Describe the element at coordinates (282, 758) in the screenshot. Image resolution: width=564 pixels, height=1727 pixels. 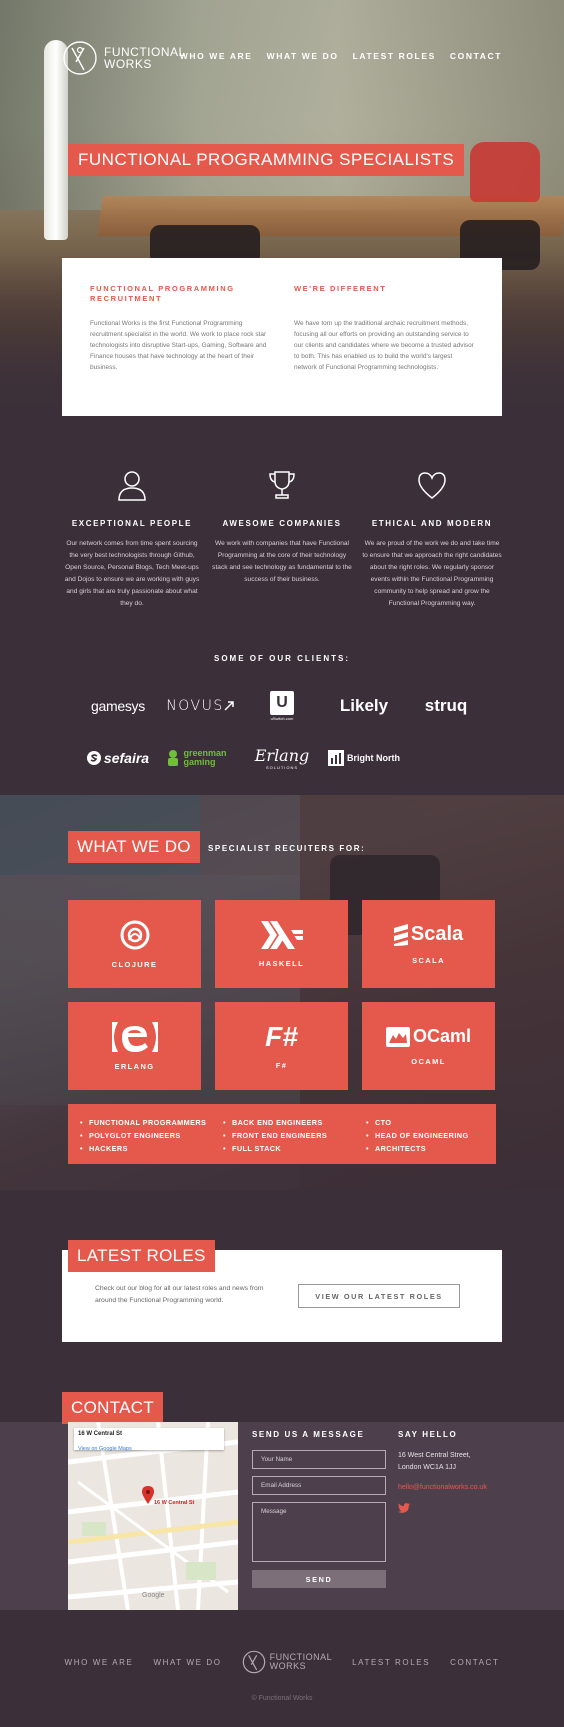
I see `client-logo-erlang-solutions: Erlang SOLUTIONS` at that location.